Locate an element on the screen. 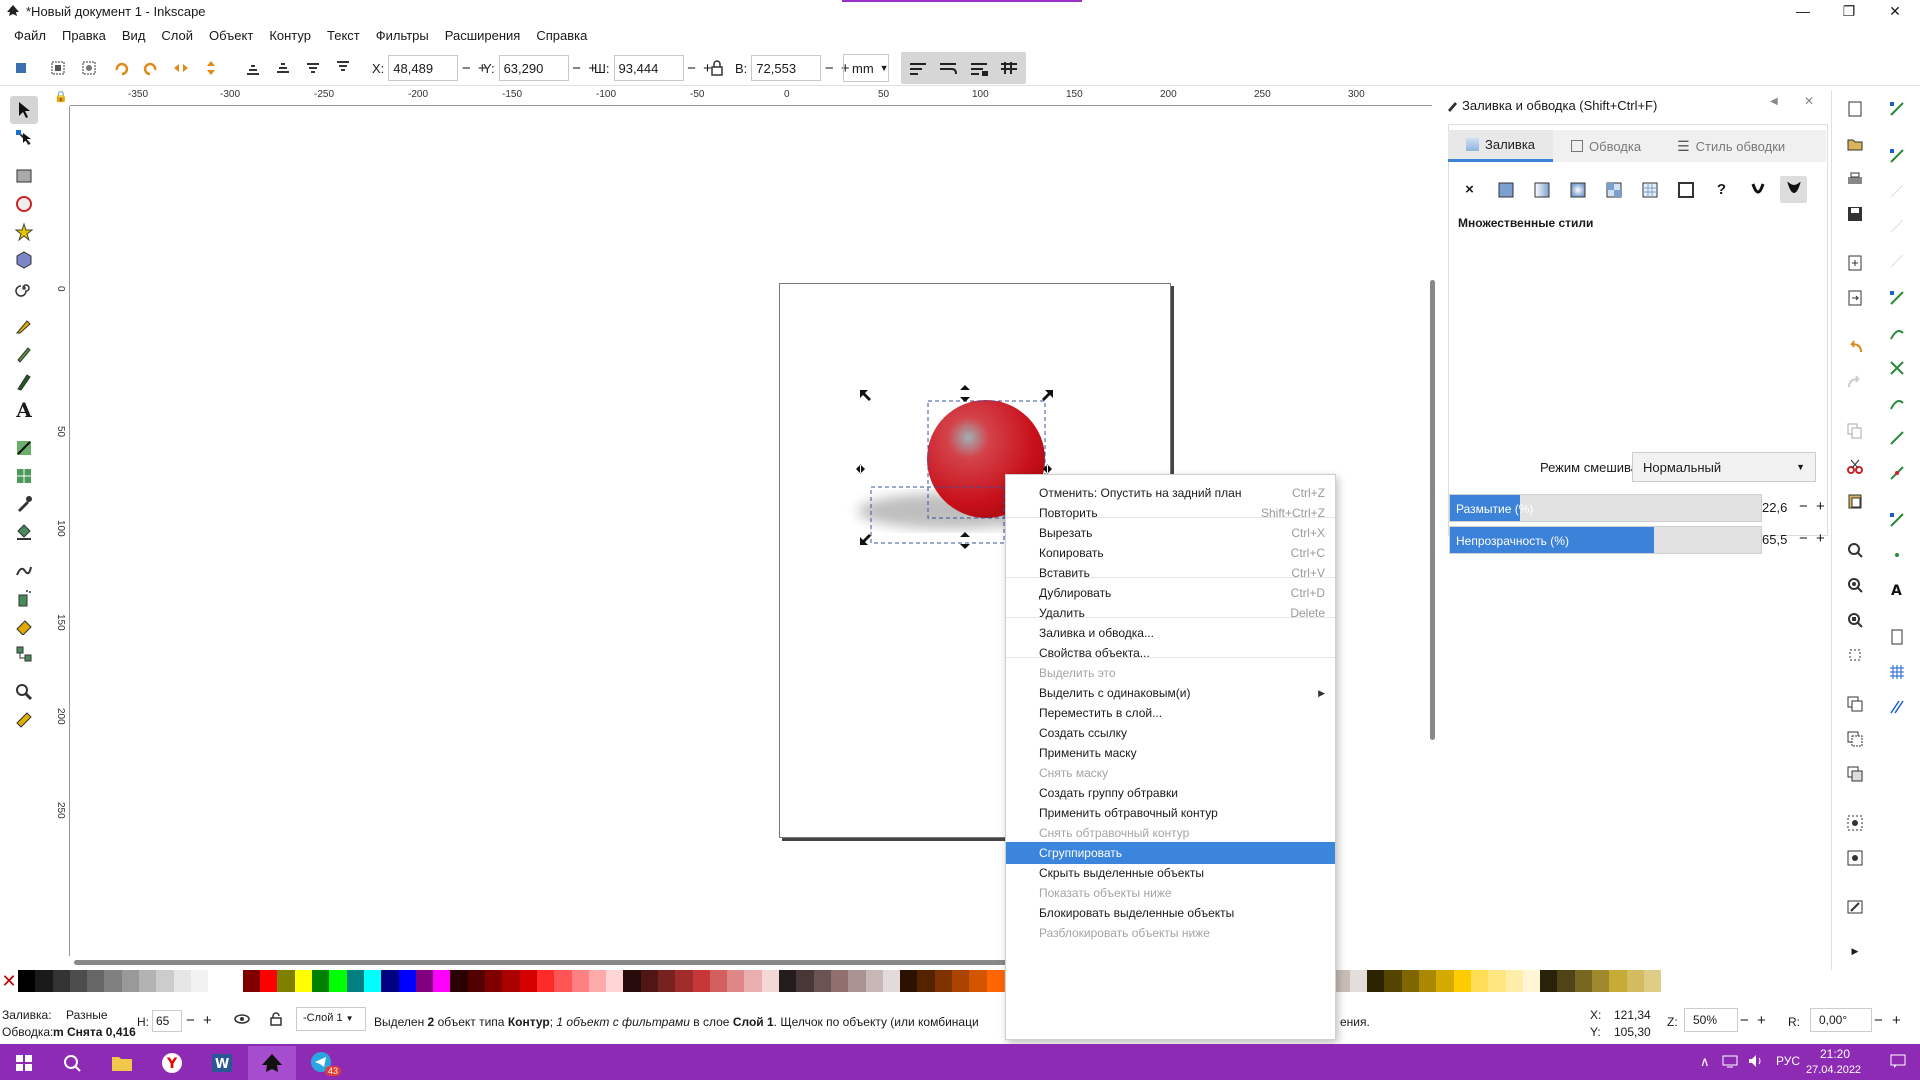  opacity-value: 65,5 is located at coordinates (1774, 539).